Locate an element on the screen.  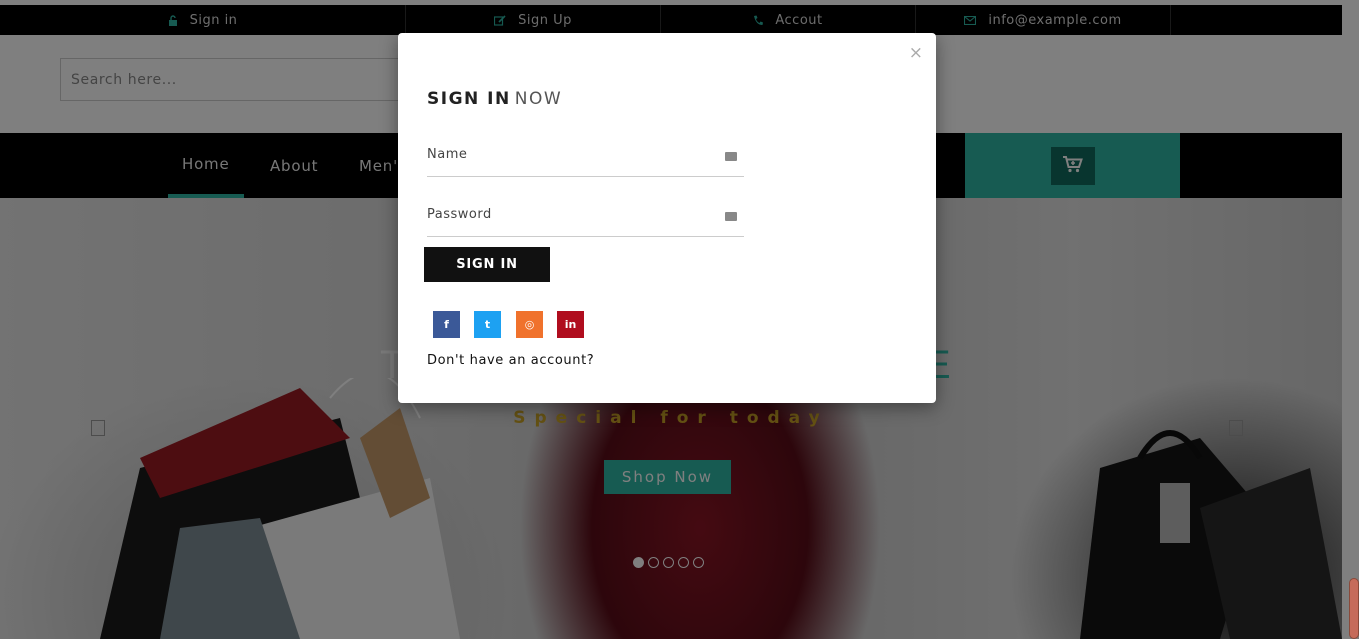
twitter-glyph: t is located at coordinates (487, 324).